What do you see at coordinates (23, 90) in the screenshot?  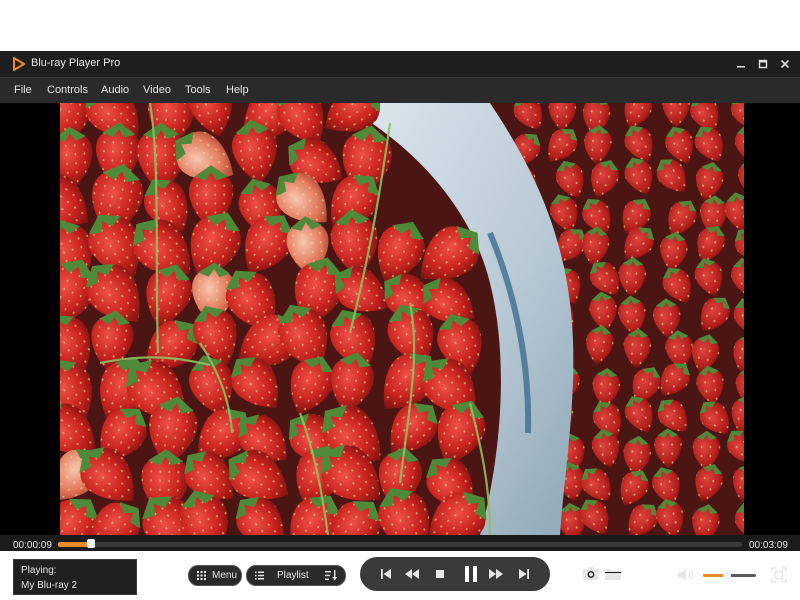 I see `menu-file: File` at bounding box center [23, 90].